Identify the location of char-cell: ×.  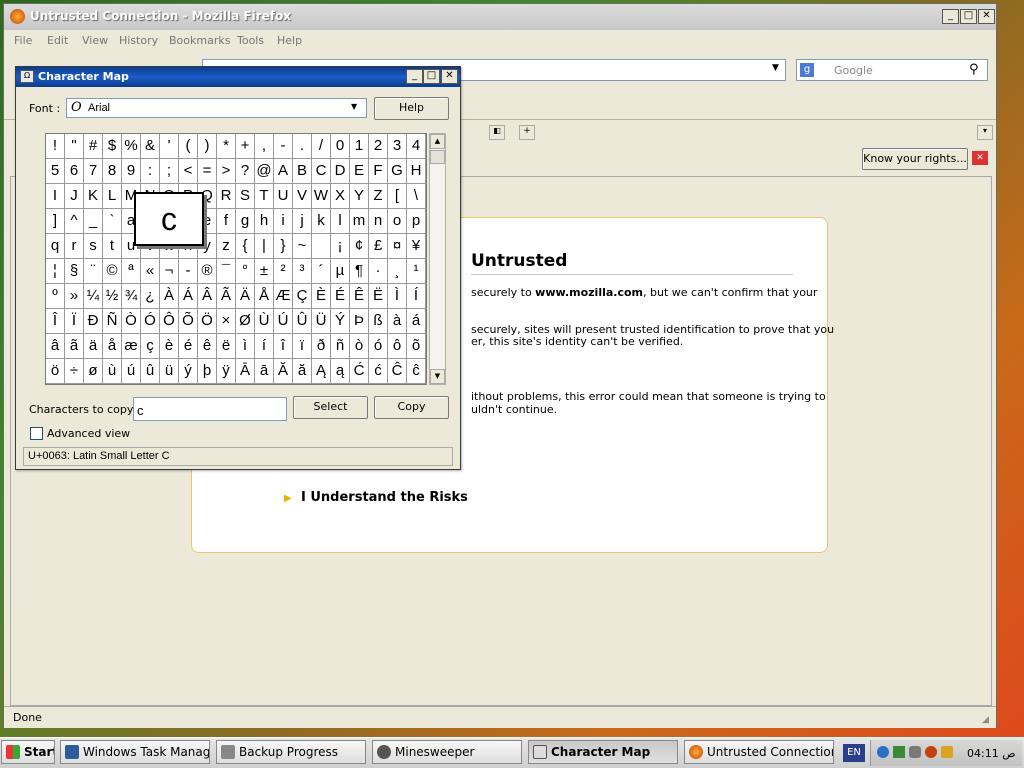
(226, 321).